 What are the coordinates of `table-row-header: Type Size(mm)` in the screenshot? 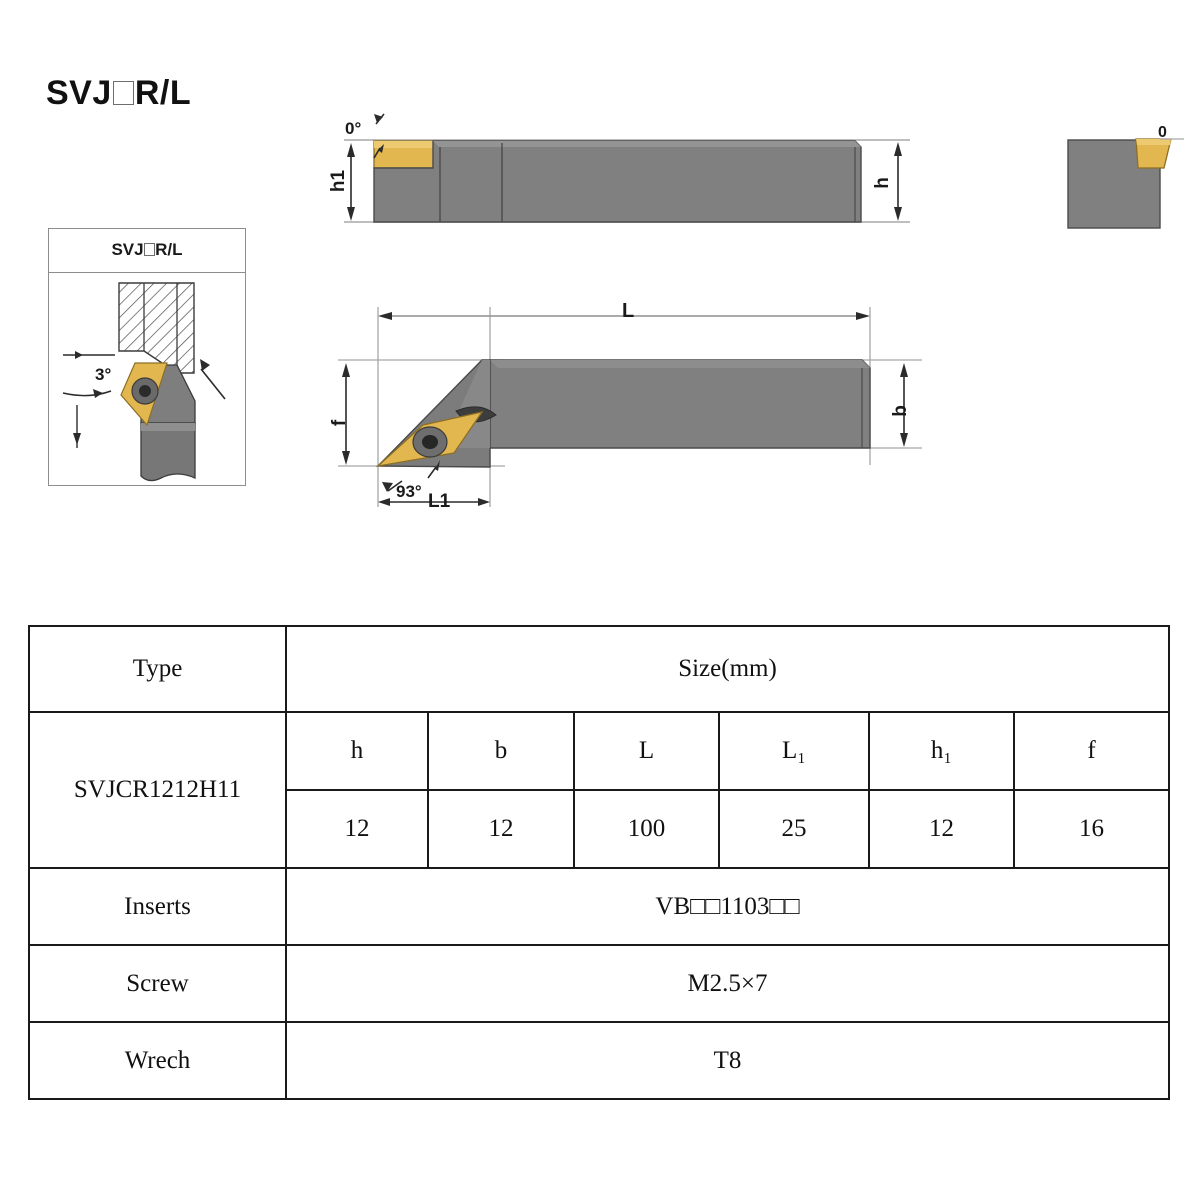 It's located at (599, 669).